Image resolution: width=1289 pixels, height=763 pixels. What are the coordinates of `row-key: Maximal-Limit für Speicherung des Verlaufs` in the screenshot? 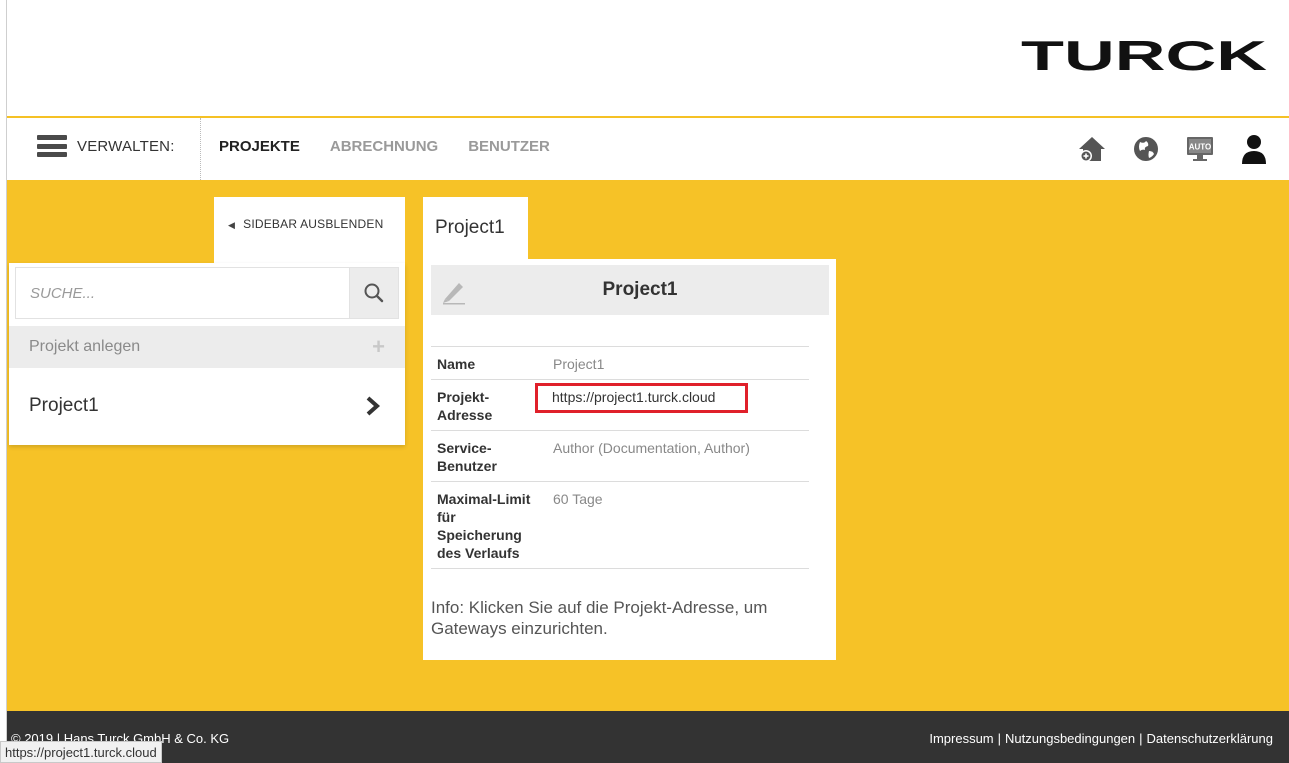 It's located at (489, 525).